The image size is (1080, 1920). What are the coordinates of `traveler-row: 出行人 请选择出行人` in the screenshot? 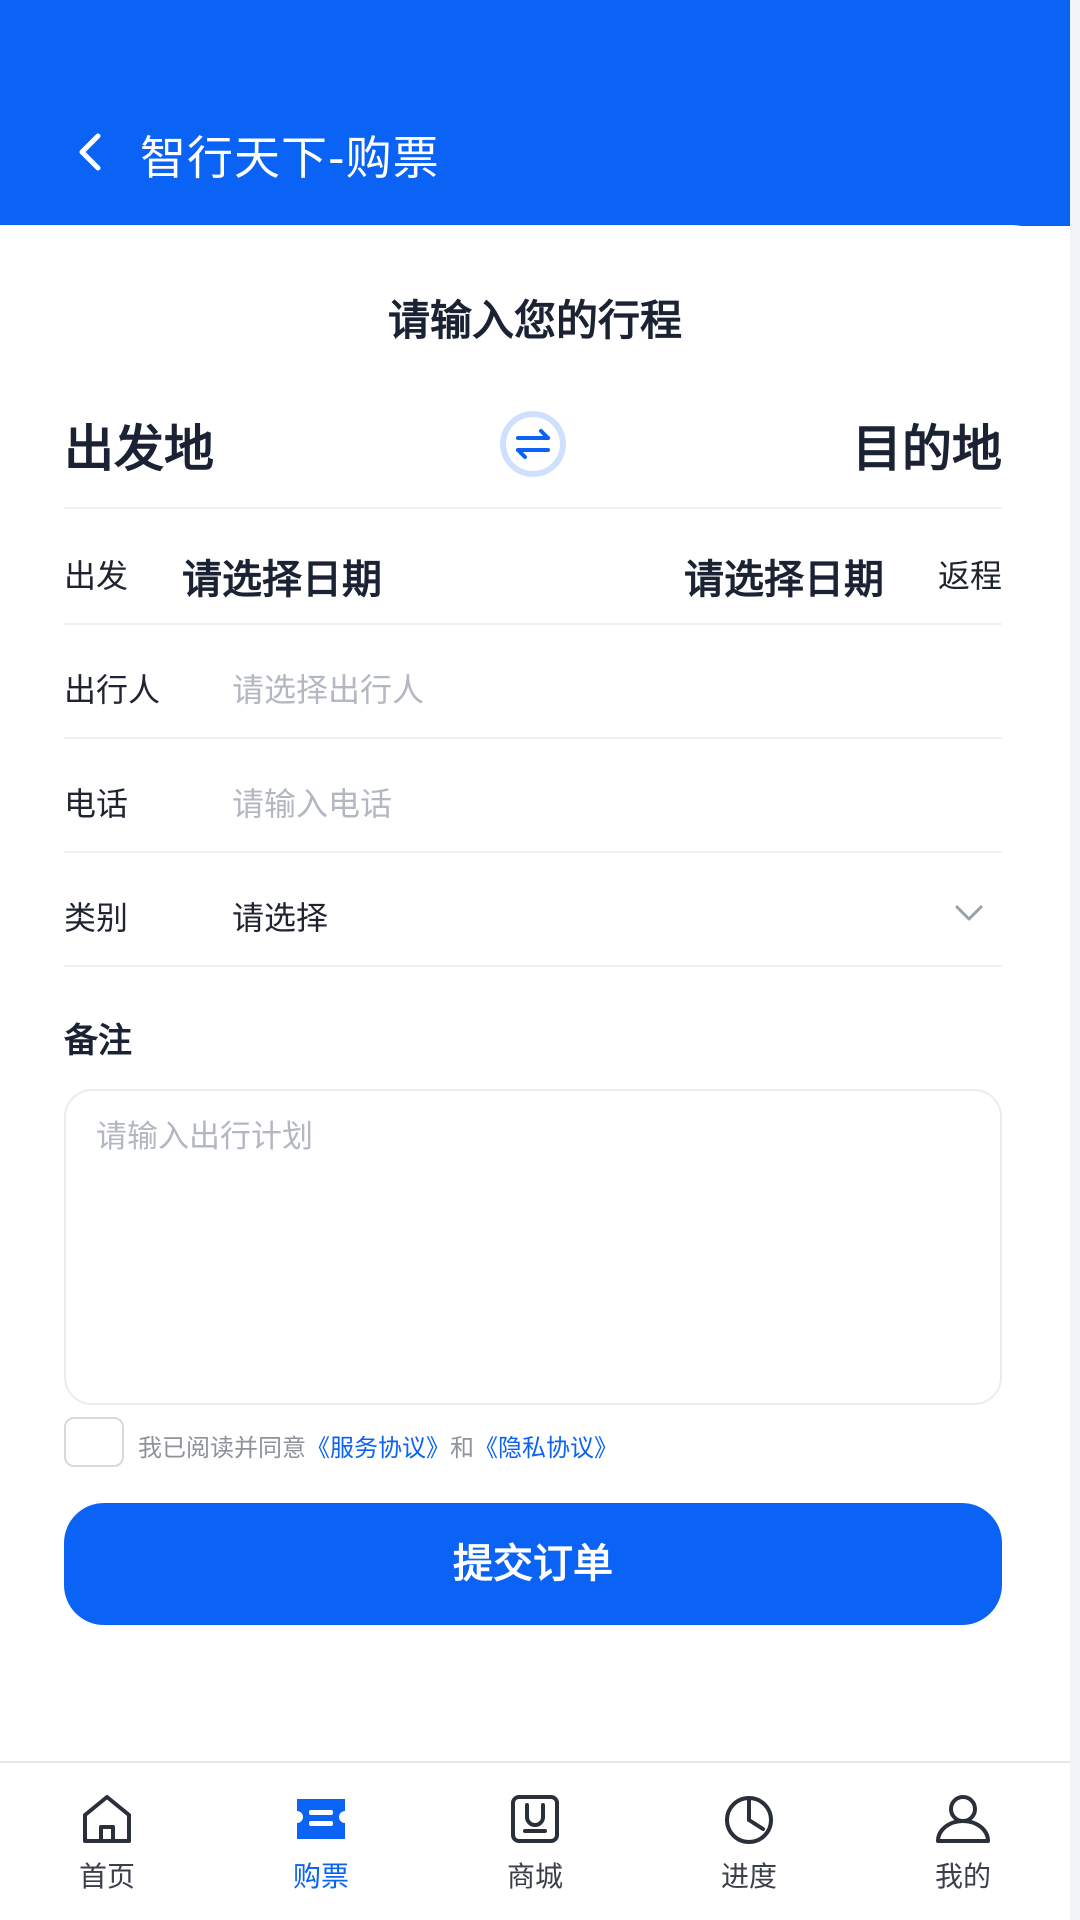 It's located at (533, 682).